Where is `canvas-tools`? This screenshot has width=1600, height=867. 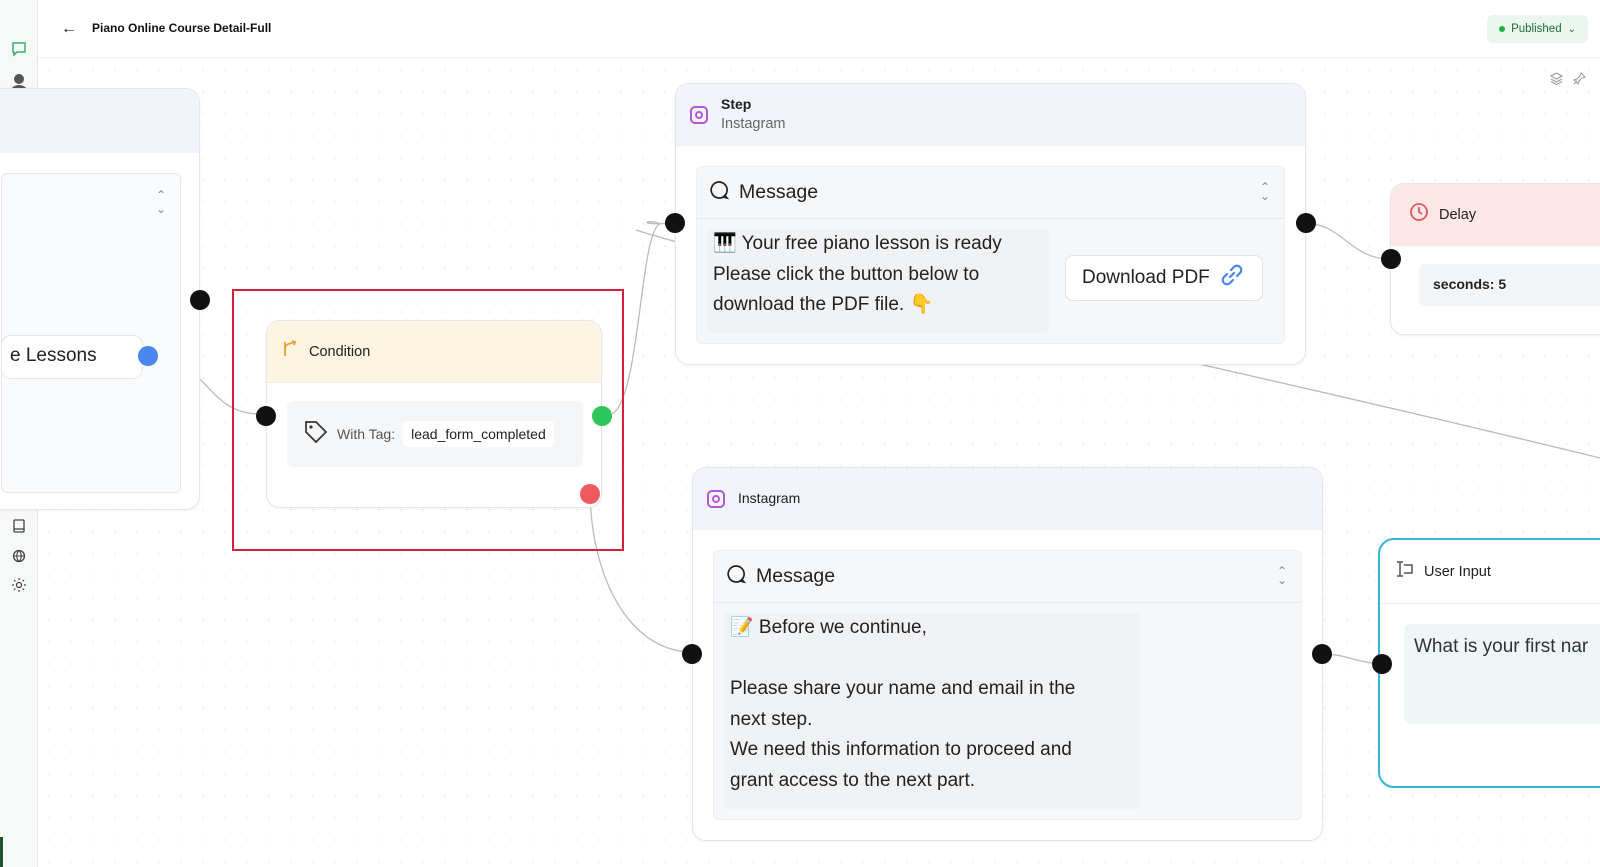
canvas-tools is located at coordinates (1568, 79).